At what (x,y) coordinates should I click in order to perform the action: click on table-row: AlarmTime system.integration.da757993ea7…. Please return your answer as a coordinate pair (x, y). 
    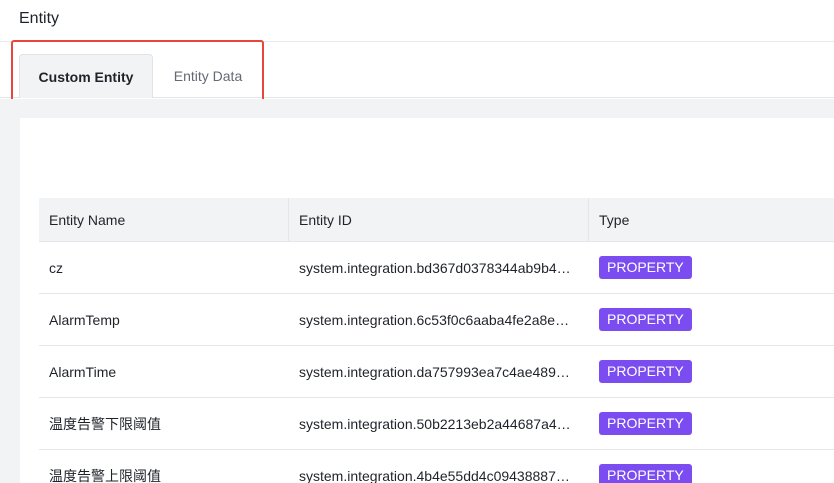
    Looking at the image, I should click on (436, 372).